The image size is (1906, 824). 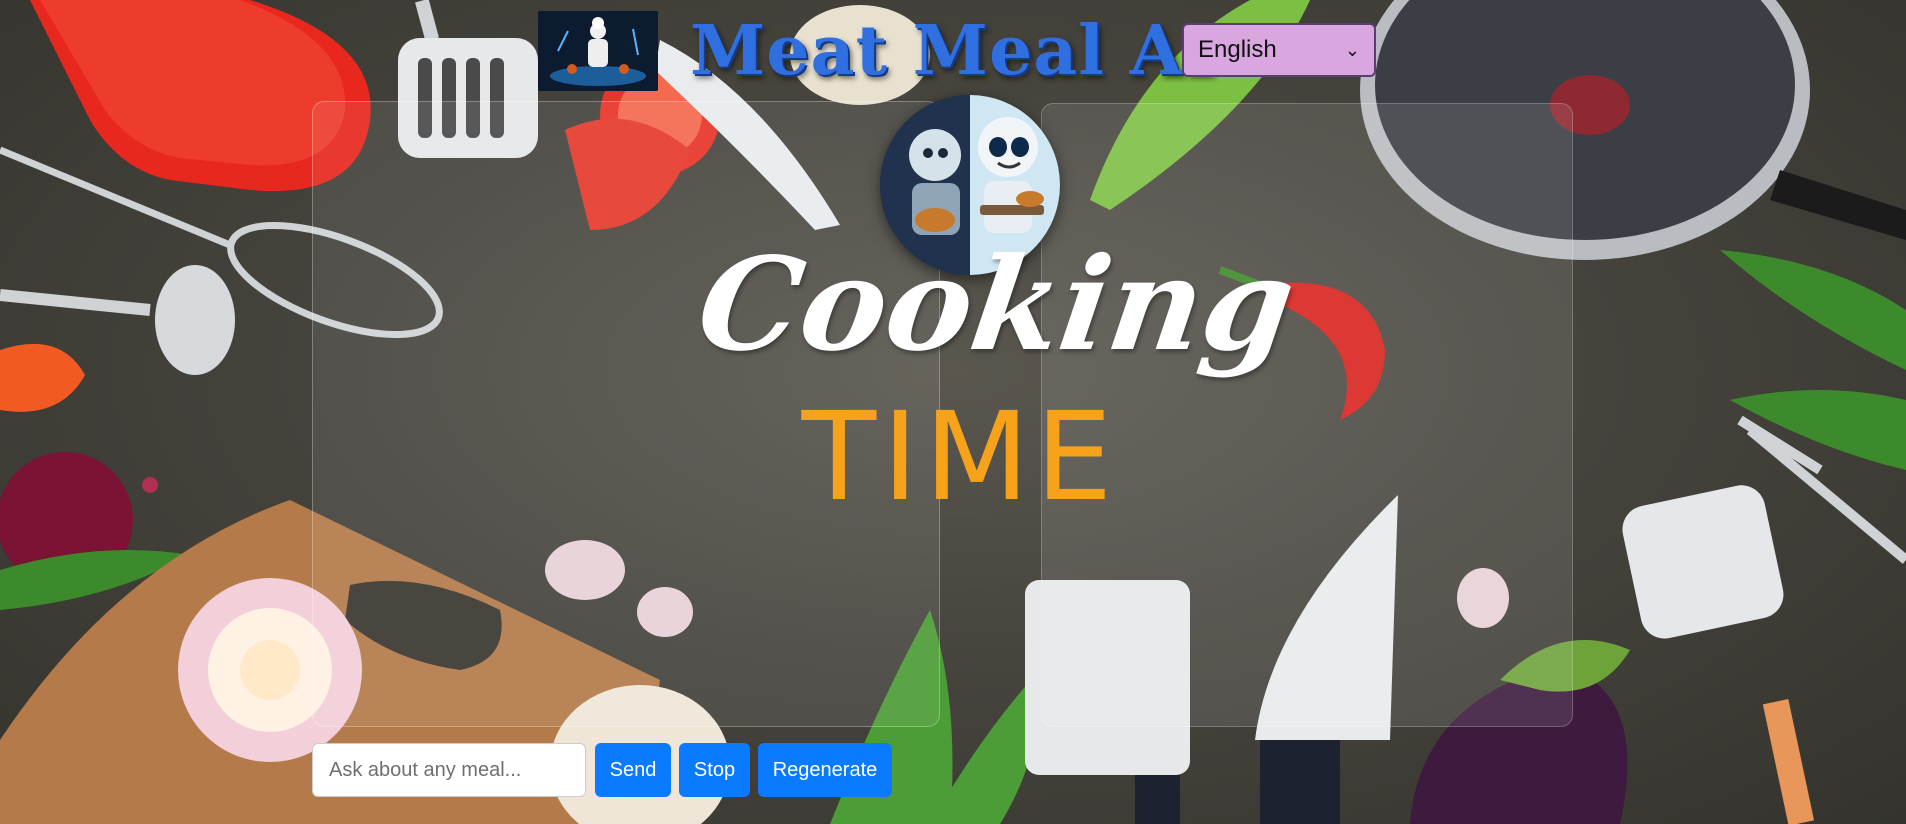 What do you see at coordinates (825, 770) in the screenshot?
I see `regenerate-button: Regenerate` at bounding box center [825, 770].